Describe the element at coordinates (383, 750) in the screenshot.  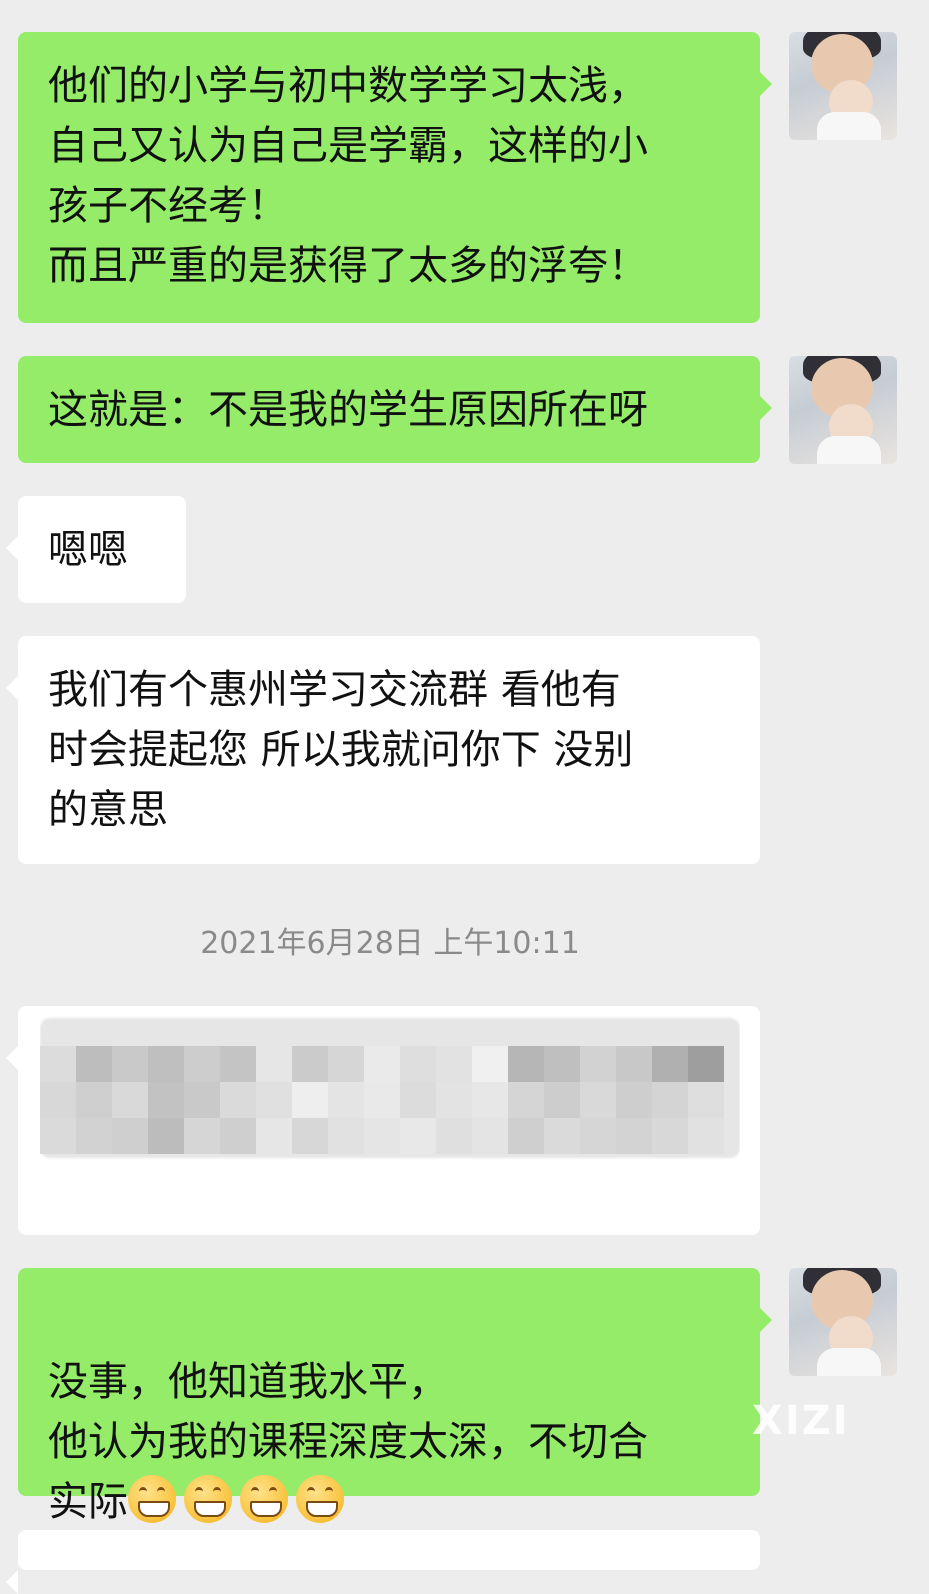
I see `message-bubble-incoming: 我们有个惠州学习交流群 看他有 时会提起您 所以我就问你下 没别 的意思` at that location.